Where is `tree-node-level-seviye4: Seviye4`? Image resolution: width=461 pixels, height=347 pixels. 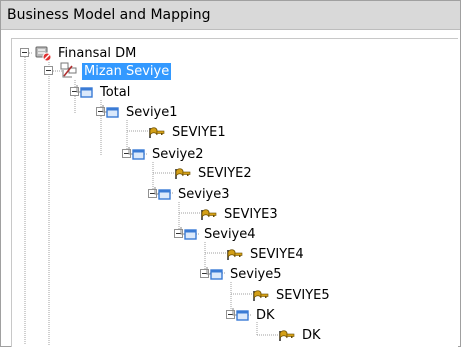 tree-node-level-seviye4: Seviye4 is located at coordinates (219, 234).